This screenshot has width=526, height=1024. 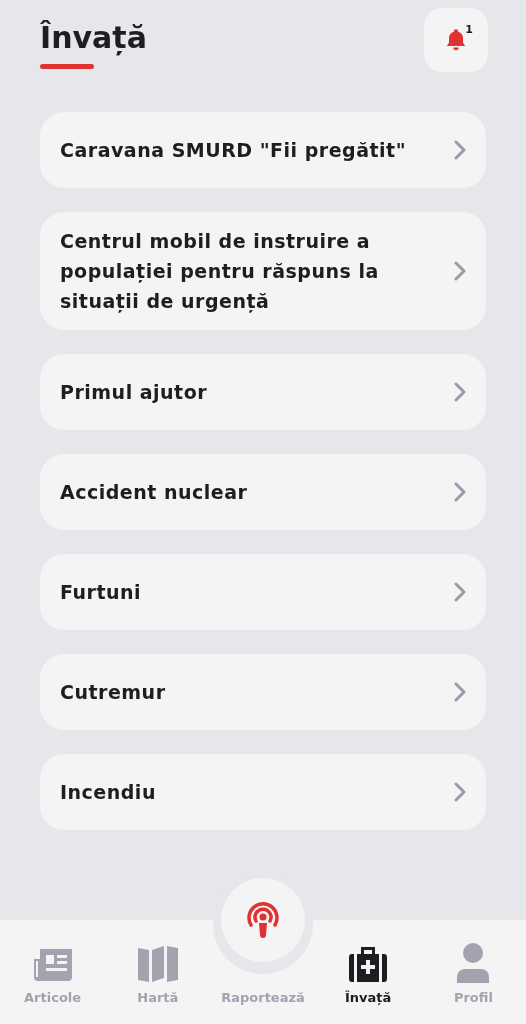 What do you see at coordinates (456, 40) in the screenshot?
I see `notifications-button: 1` at bounding box center [456, 40].